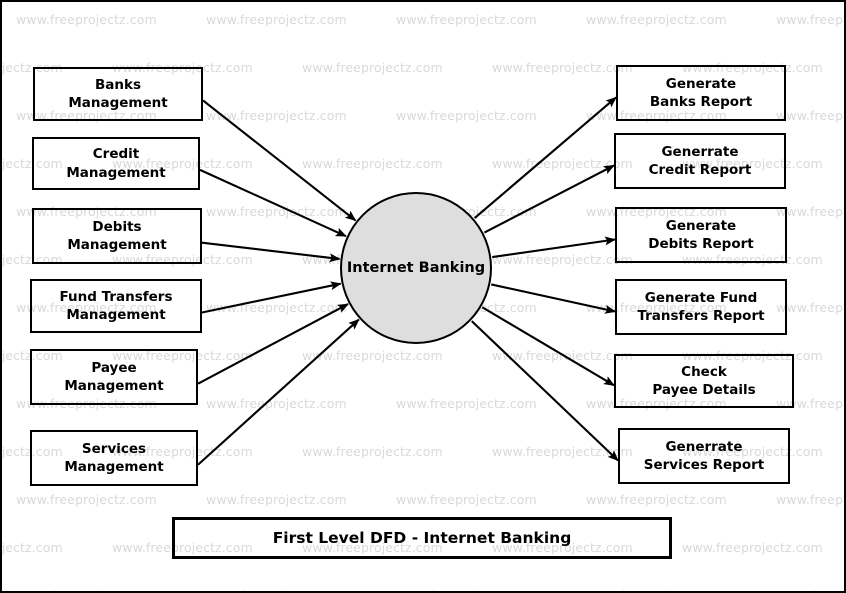  I want to click on process-internet-banking: Internet Banking, so click(416, 268).